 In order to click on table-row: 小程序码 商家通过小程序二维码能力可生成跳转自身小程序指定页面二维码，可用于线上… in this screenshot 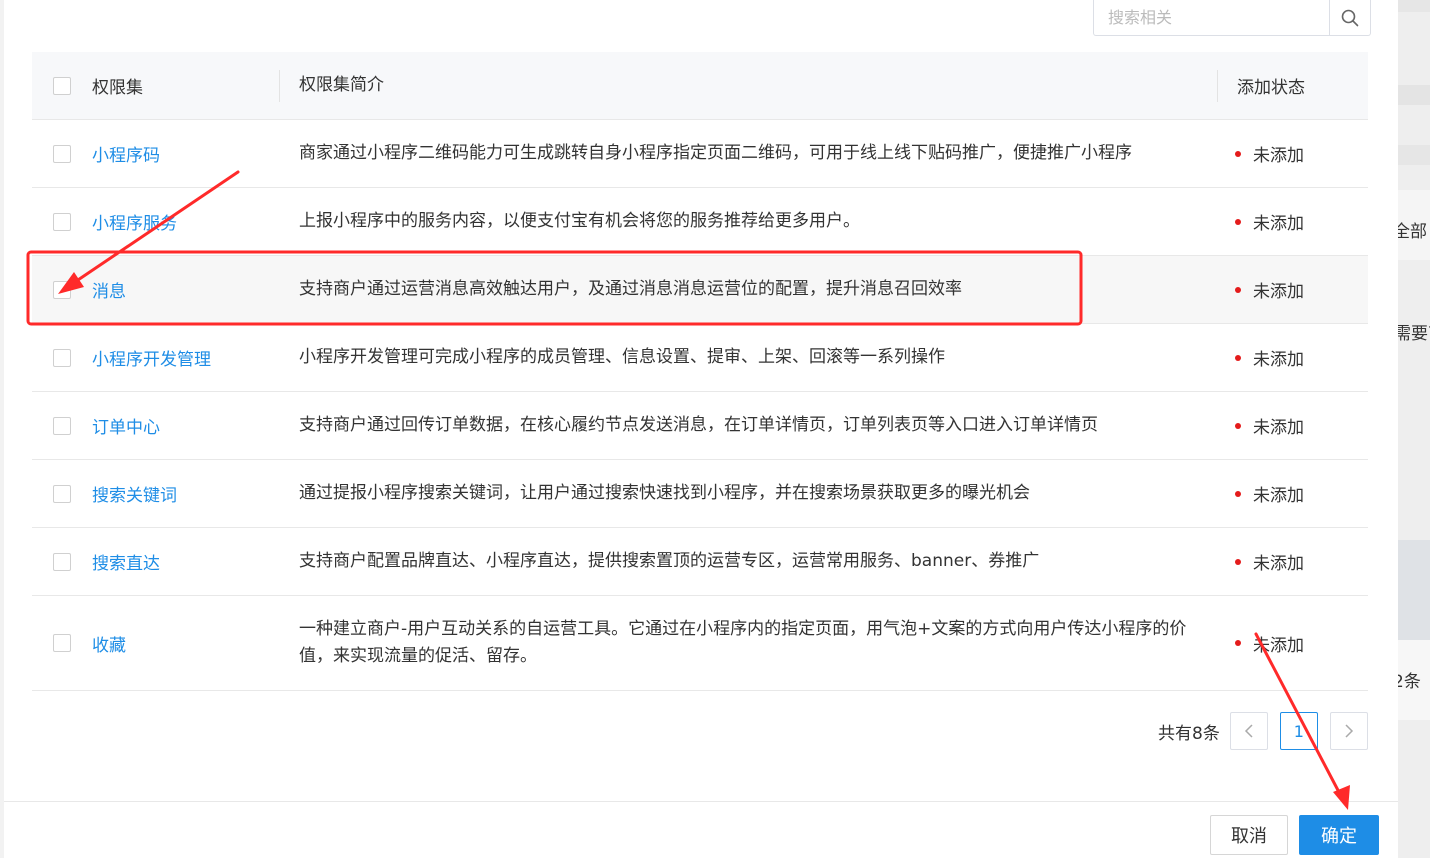, I will do `click(700, 154)`.